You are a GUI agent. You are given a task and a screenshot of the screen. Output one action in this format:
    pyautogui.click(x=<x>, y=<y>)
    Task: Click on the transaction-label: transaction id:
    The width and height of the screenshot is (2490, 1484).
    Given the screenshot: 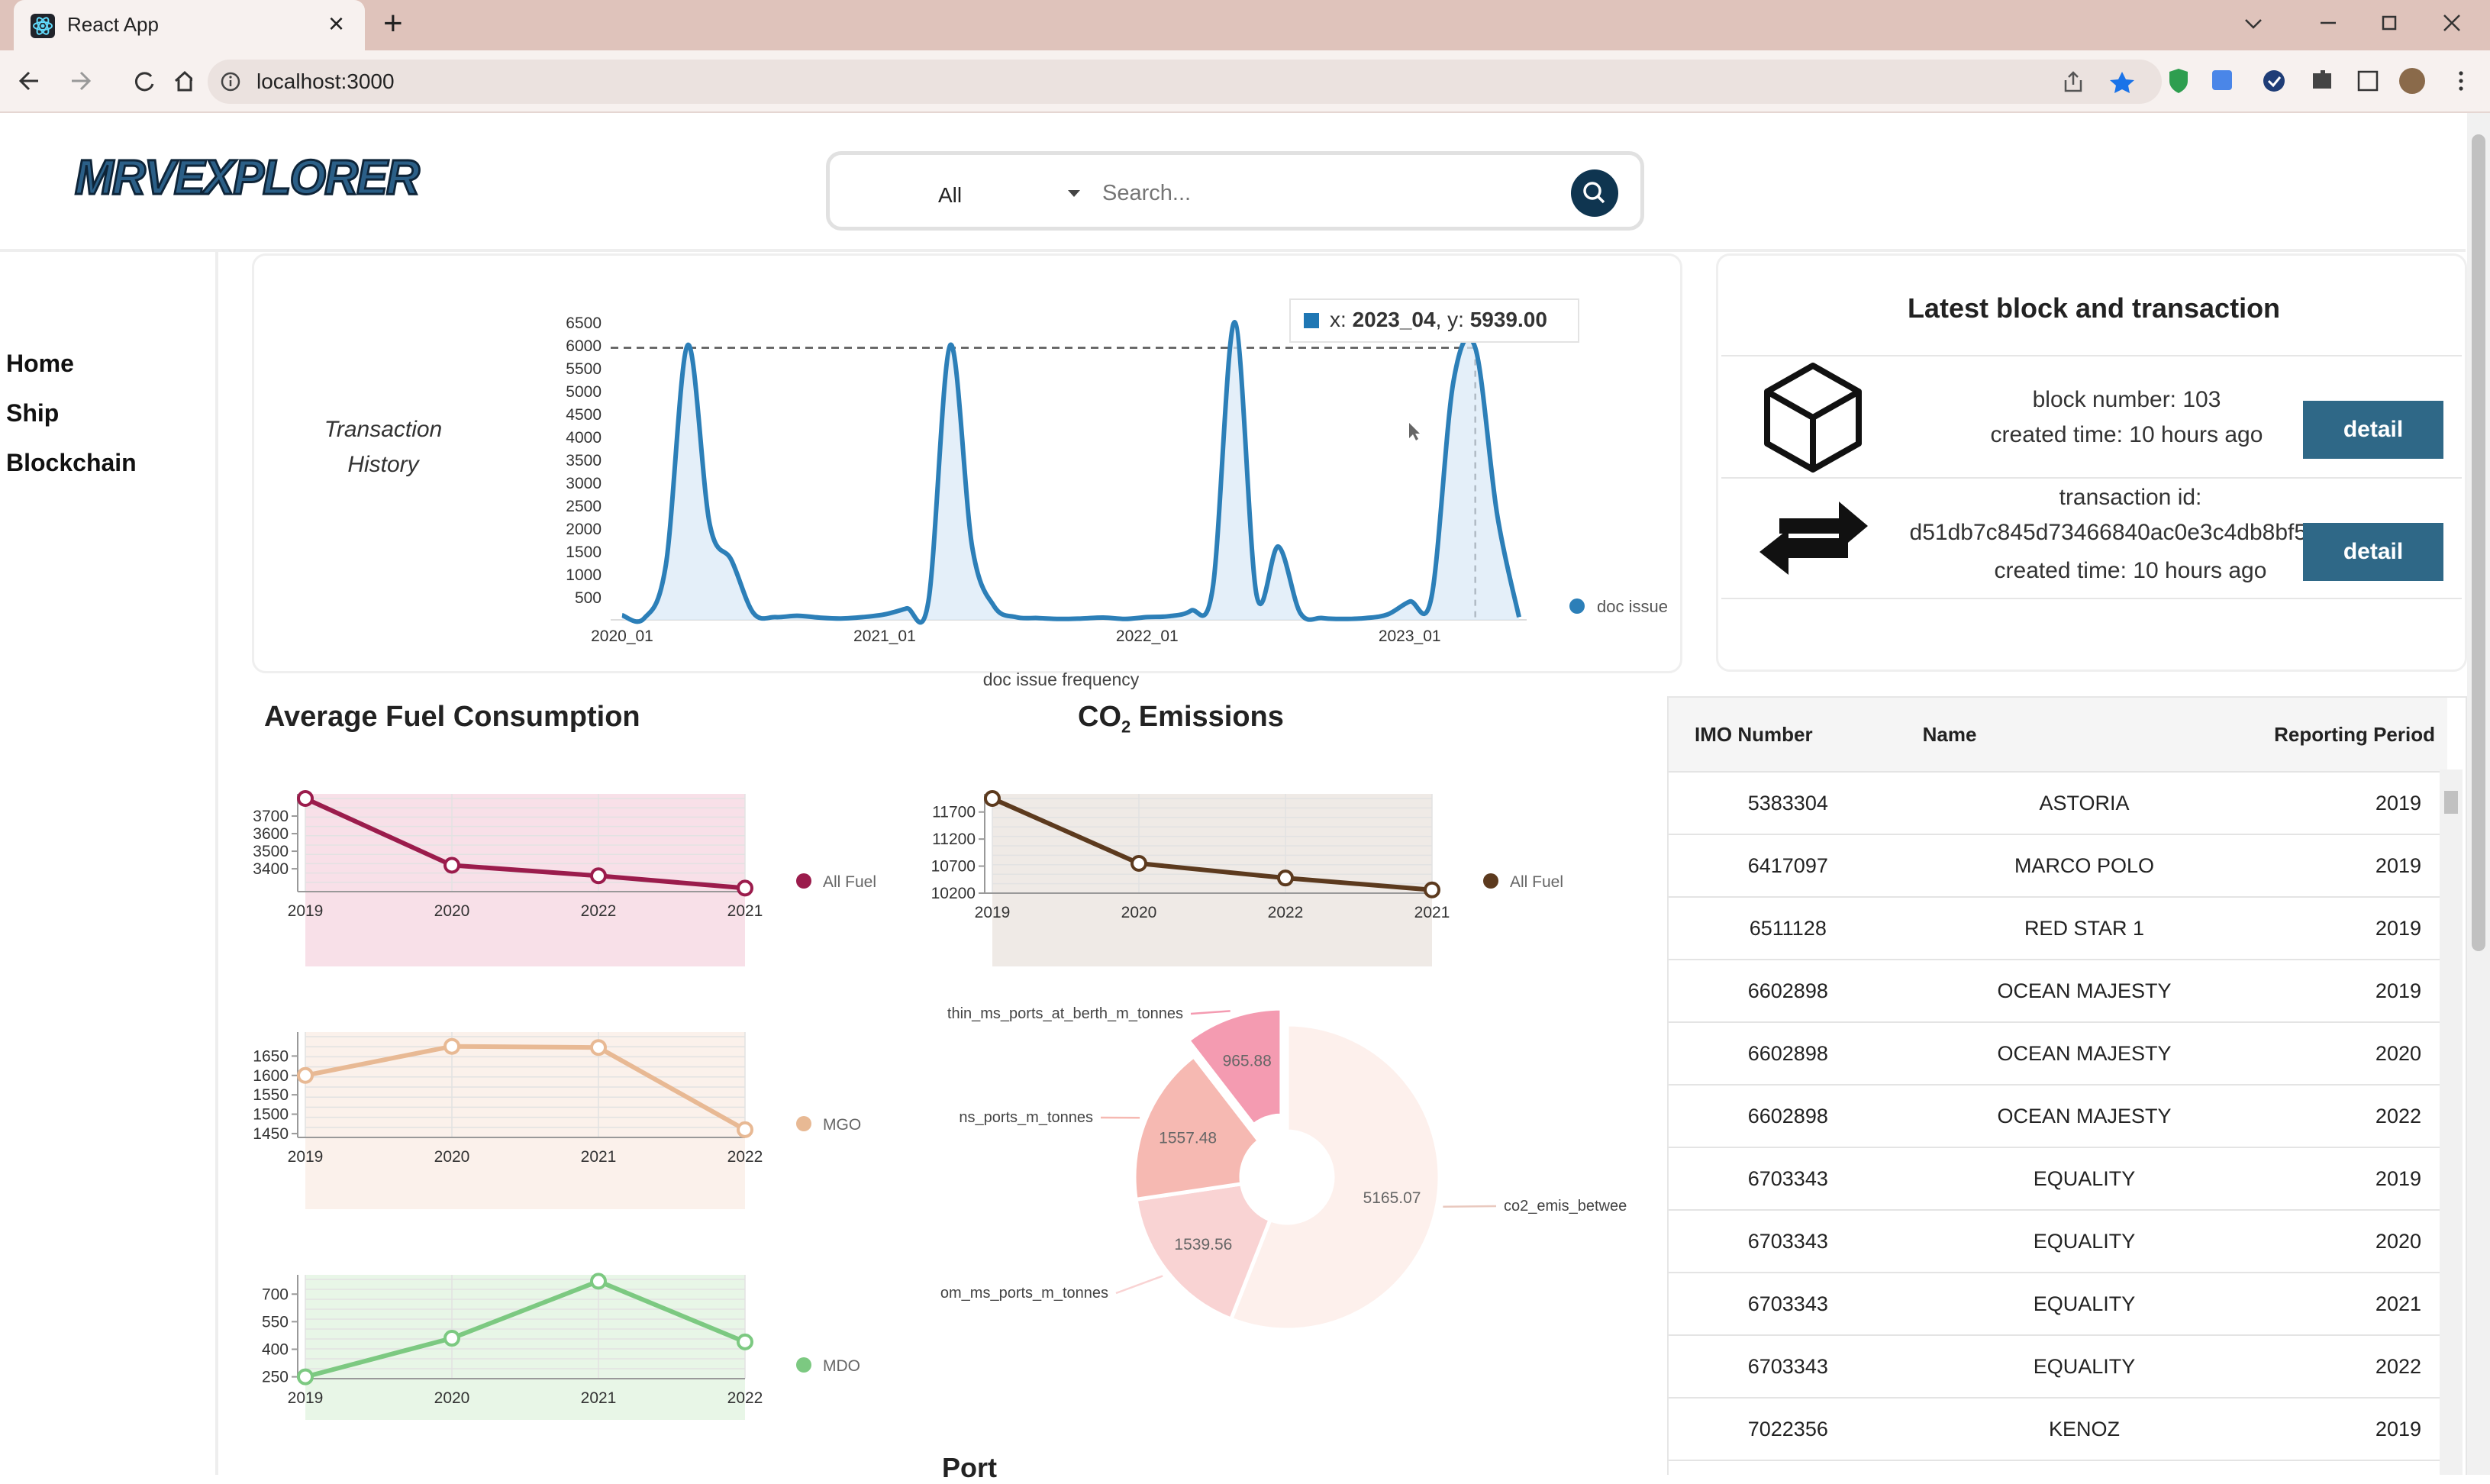 What is the action you would take?
    pyautogui.click(x=2130, y=498)
    